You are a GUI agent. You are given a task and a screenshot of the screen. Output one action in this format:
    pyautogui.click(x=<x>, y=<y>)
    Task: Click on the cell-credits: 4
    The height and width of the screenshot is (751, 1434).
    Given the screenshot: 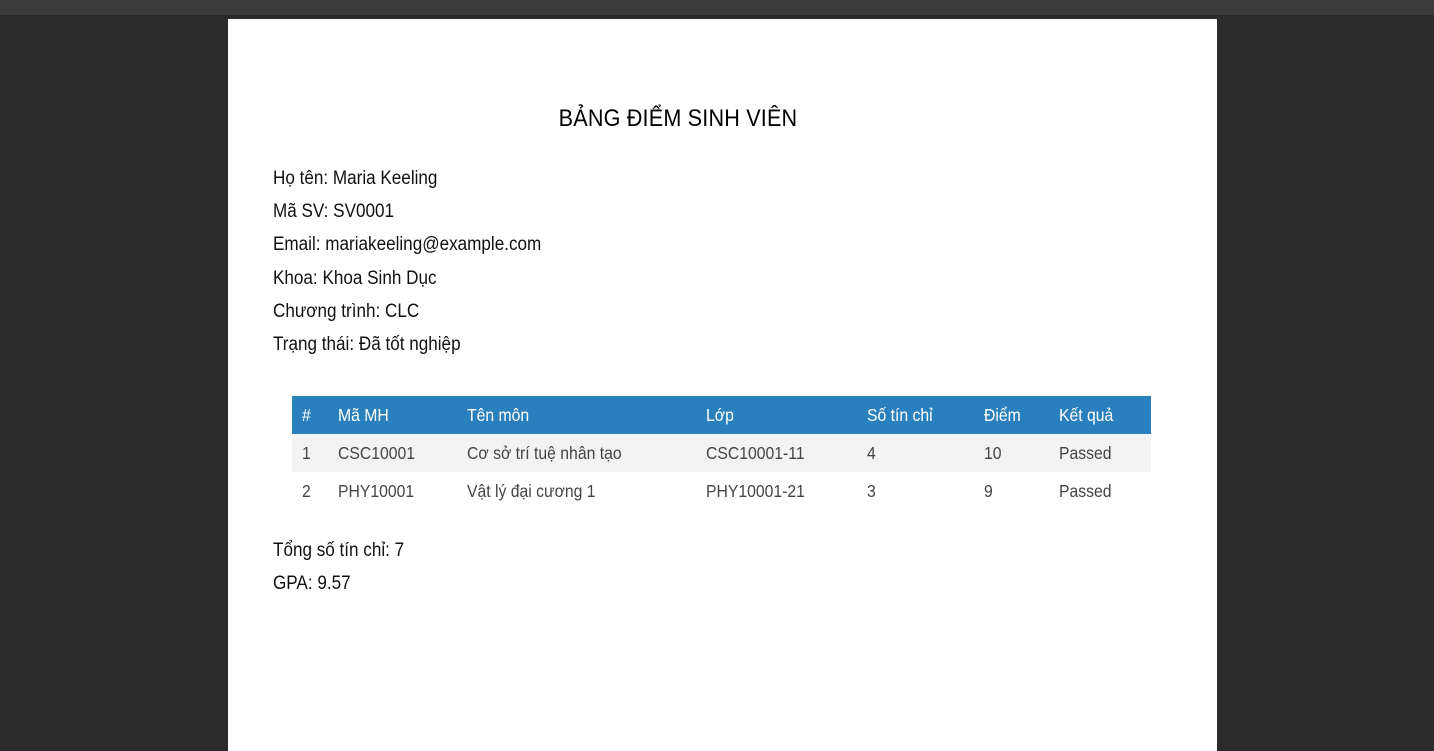 What is the action you would take?
    pyautogui.click(x=915, y=453)
    